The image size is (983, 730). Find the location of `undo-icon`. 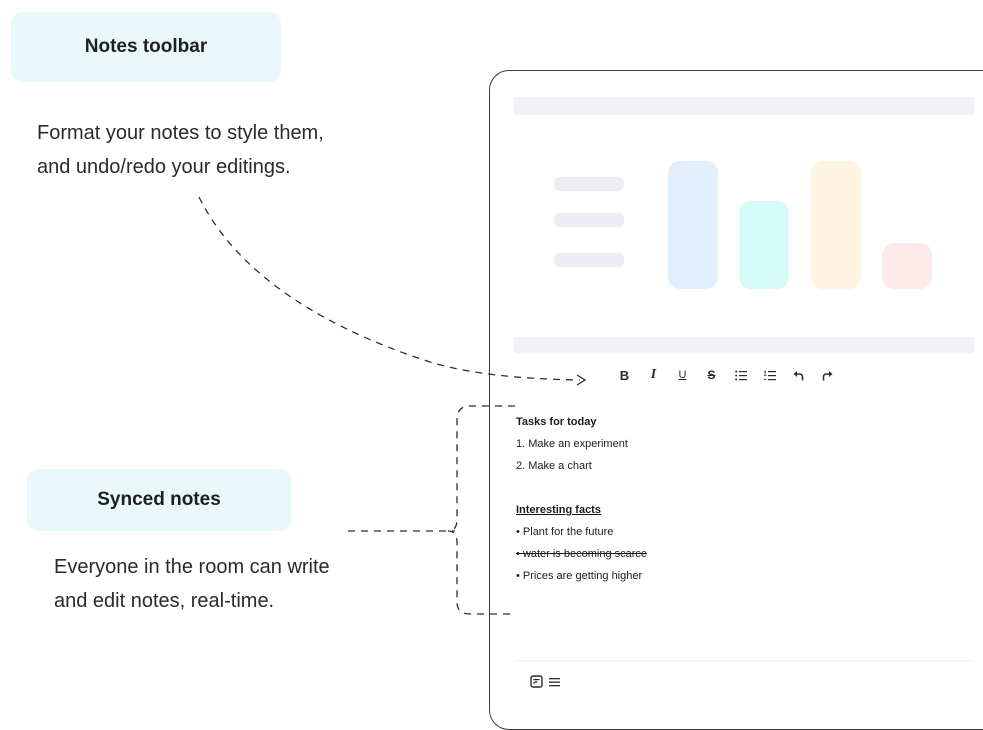

undo-icon is located at coordinates (798, 375).